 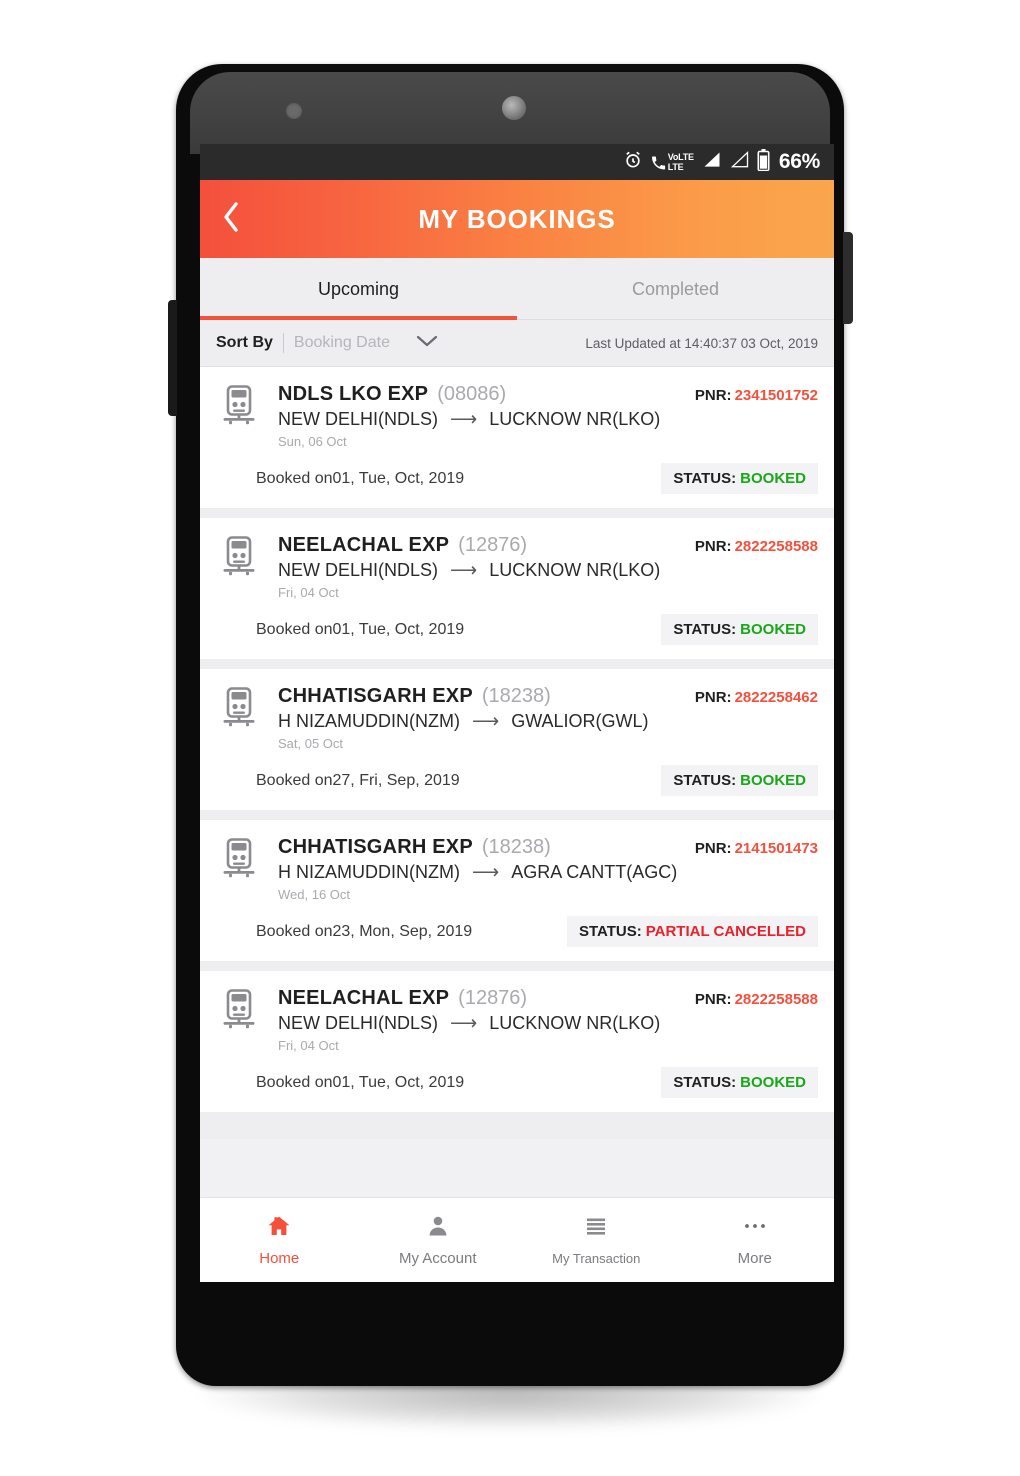 What do you see at coordinates (438, 1228) in the screenshot?
I see `person-icon` at bounding box center [438, 1228].